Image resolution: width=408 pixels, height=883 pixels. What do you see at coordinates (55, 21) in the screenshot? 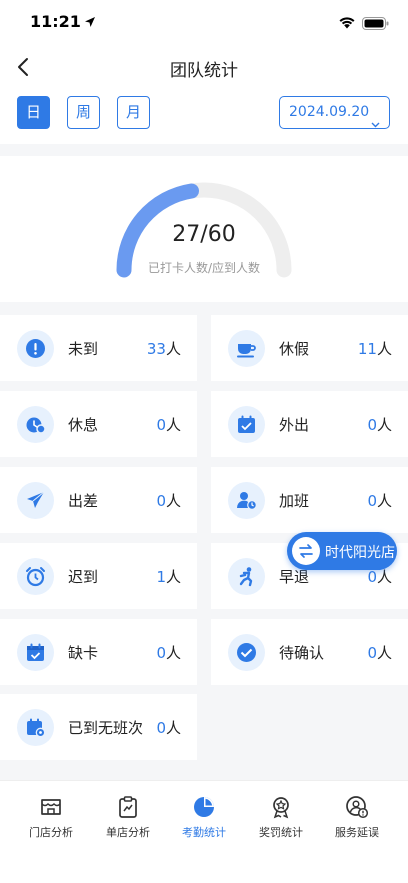
I see `status-time: 11:21` at bounding box center [55, 21].